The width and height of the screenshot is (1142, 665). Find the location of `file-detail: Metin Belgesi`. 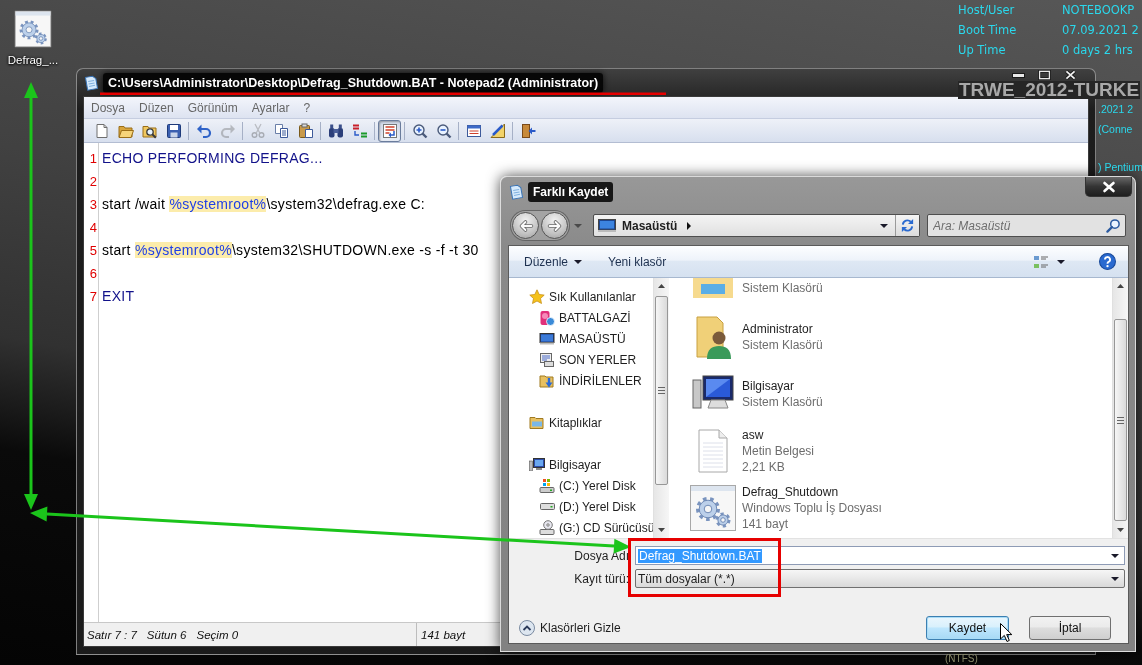

file-detail: Metin Belgesi is located at coordinates (778, 450).